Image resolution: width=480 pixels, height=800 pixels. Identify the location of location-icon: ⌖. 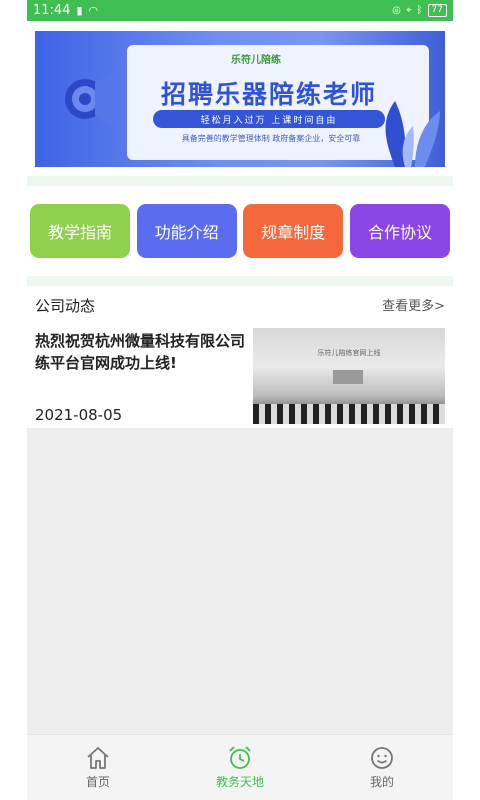
(408, 10).